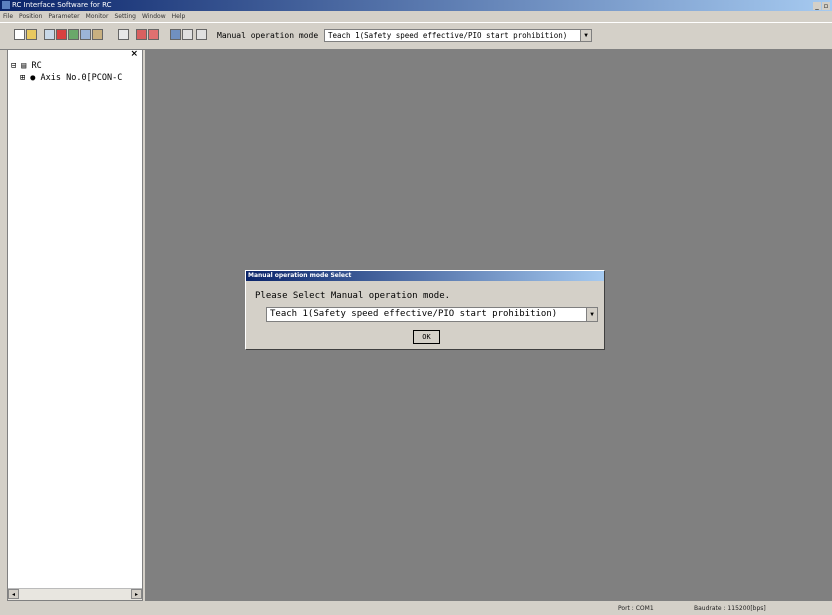  What do you see at coordinates (31, 34) in the screenshot?
I see `open-folder-icon` at bounding box center [31, 34].